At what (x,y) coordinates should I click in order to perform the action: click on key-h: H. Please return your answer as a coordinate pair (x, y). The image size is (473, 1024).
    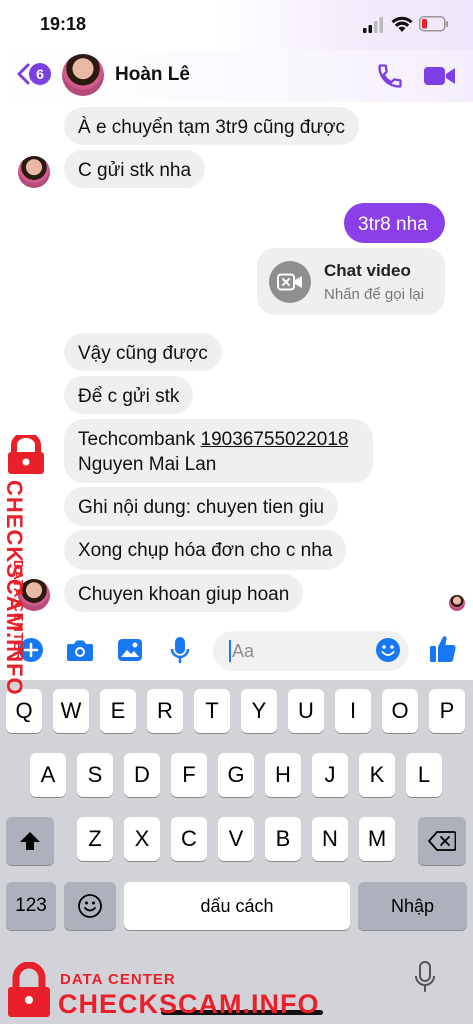
    Looking at the image, I should click on (283, 775).